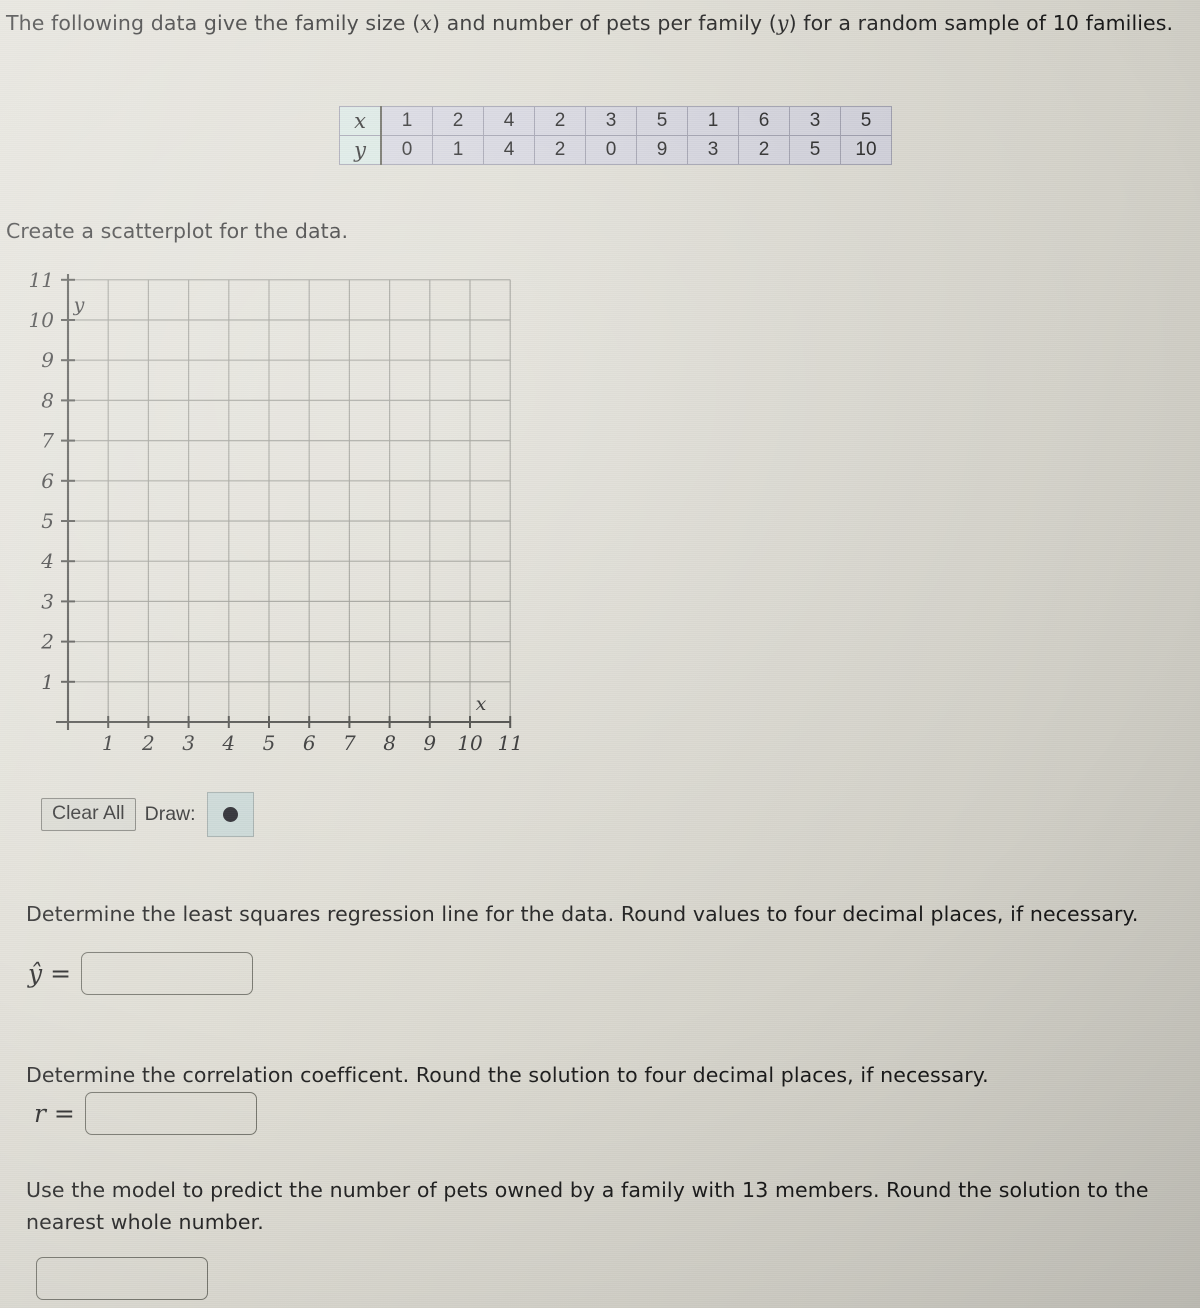  I want to click on y-tick-label: 6, so click(47, 481).